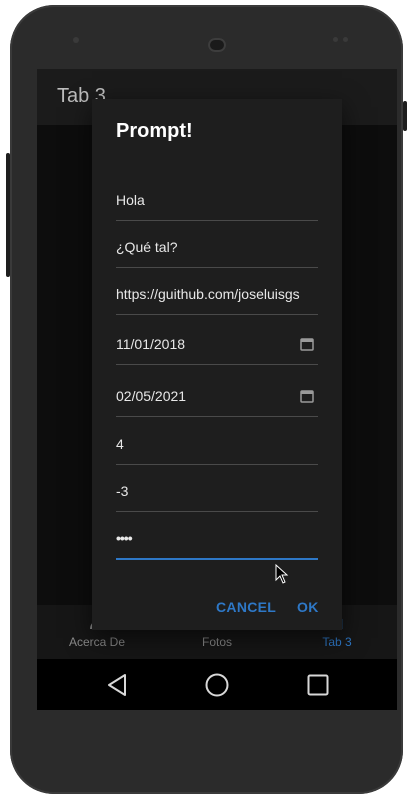  What do you see at coordinates (337, 642) in the screenshot?
I see `tab-label: Tab 3` at bounding box center [337, 642].